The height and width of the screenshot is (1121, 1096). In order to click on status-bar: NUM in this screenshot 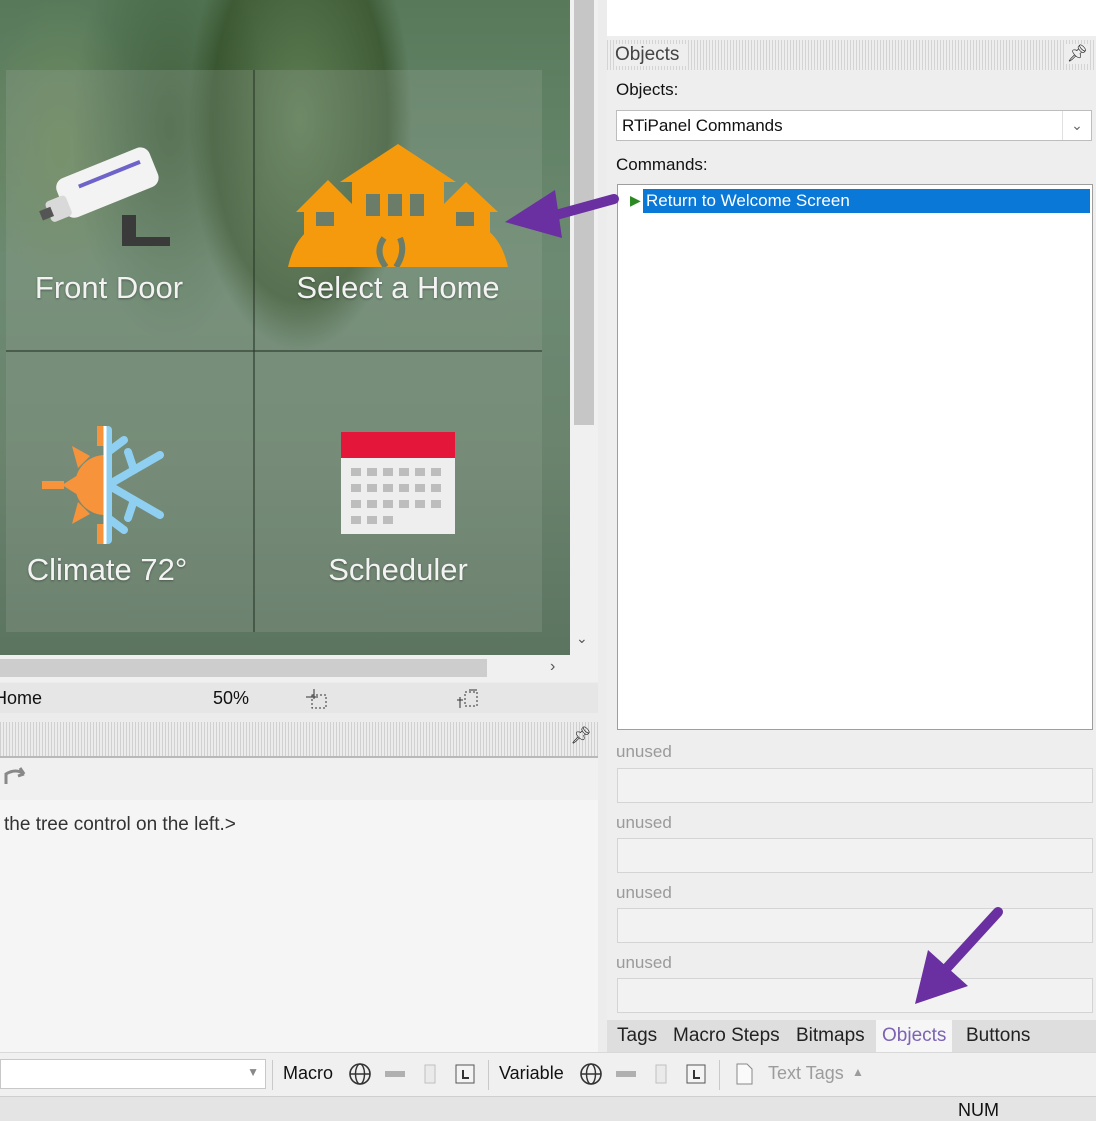, I will do `click(548, 1108)`.